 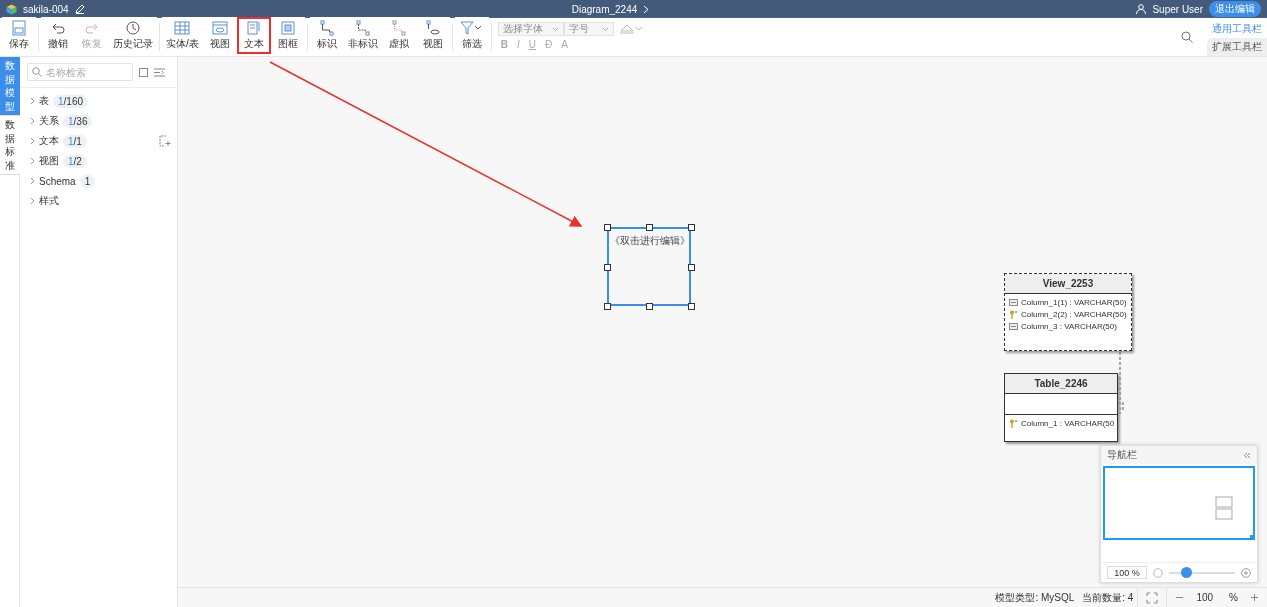 What do you see at coordinates (1068, 423) in the screenshot?
I see `column-text: Column_1 : VARCHAR(50` at bounding box center [1068, 423].